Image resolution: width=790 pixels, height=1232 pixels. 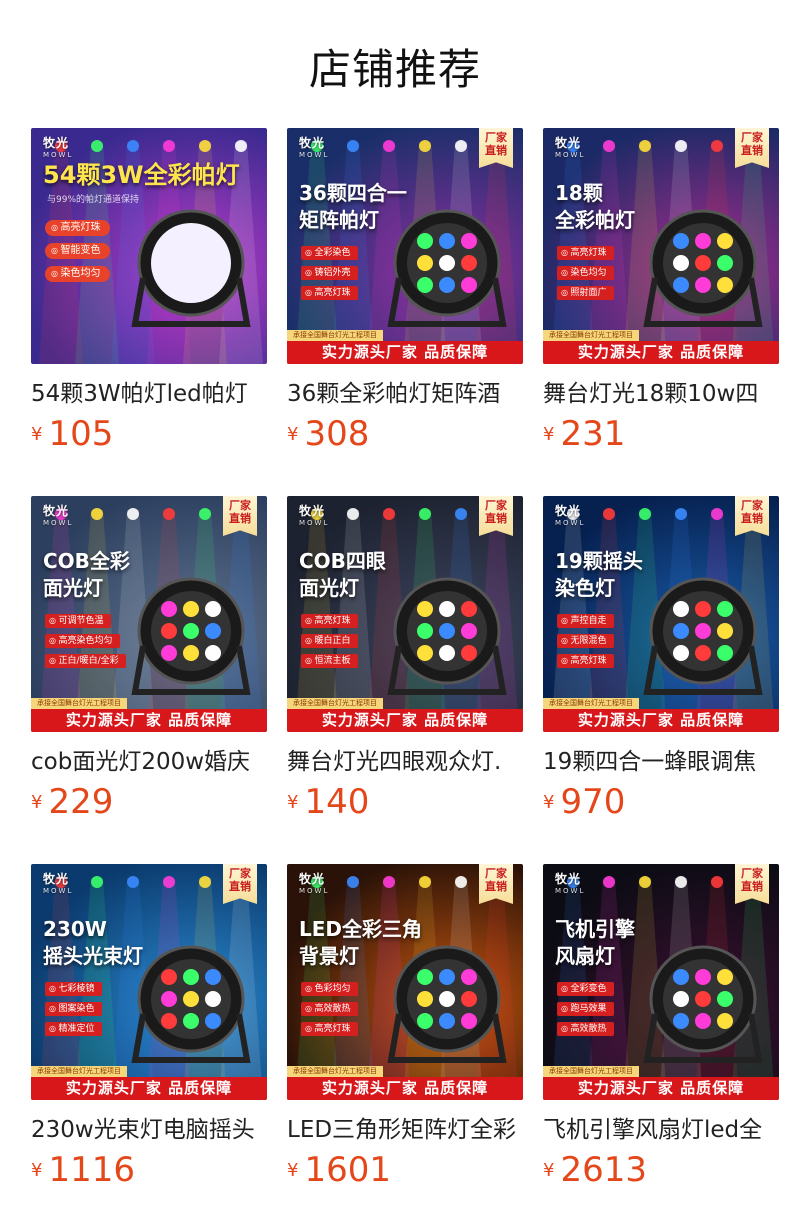 What do you see at coordinates (405, 394) in the screenshot?
I see `product-name: 36颗全彩帕灯矩阵酒` at bounding box center [405, 394].